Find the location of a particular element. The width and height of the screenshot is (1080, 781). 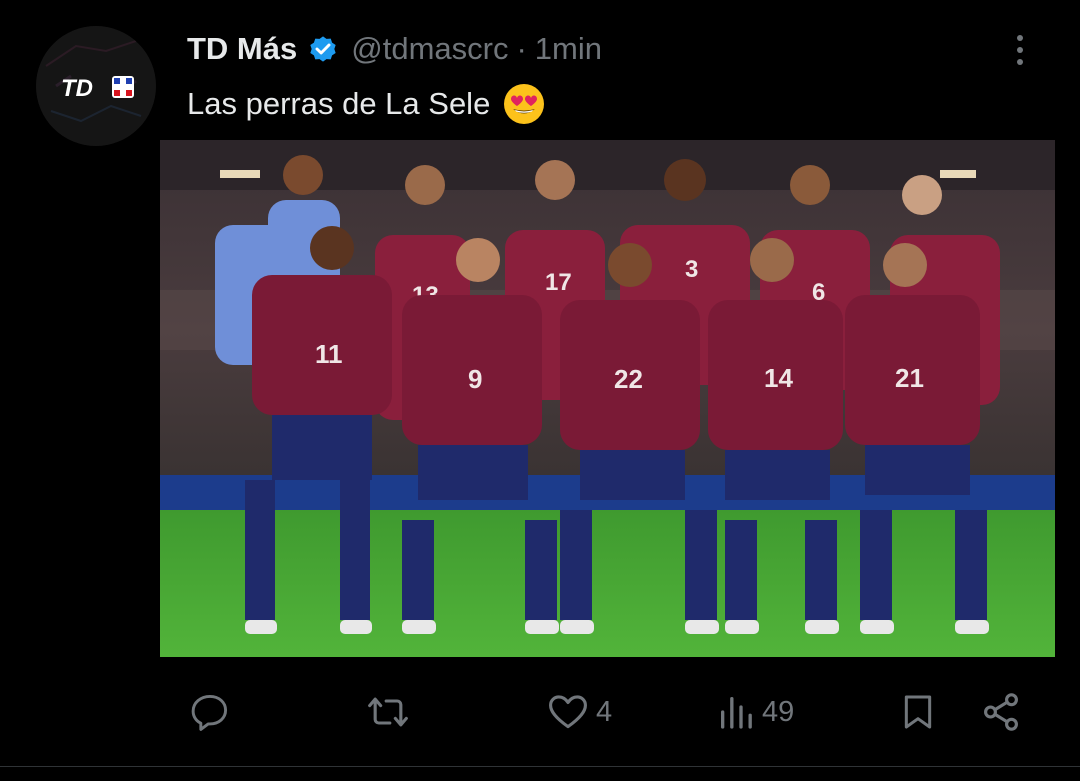

like-count: 4 is located at coordinates (604, 711).